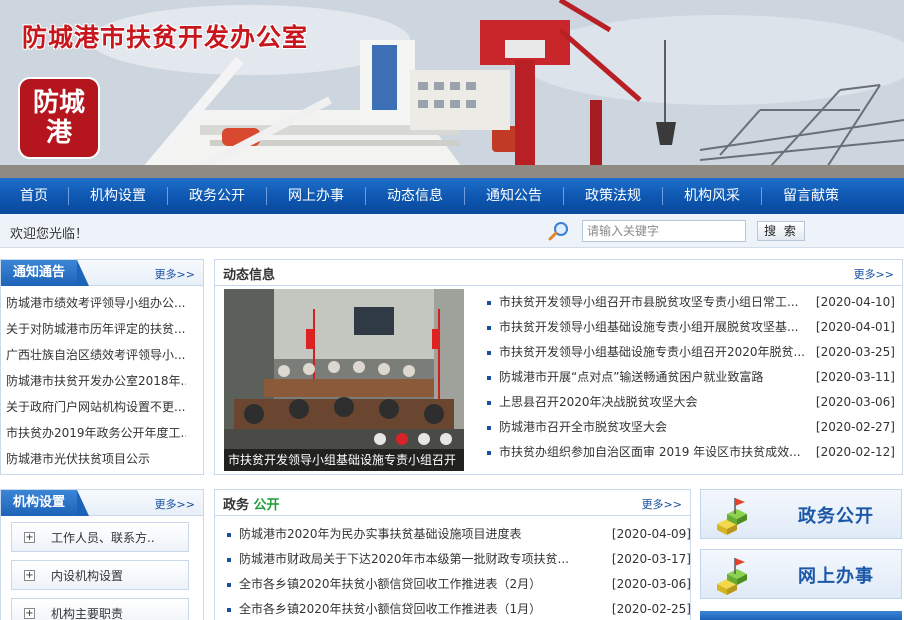 This screenshot has width=904, height=620. I want to click on gov-row: 全市各乡镇2020年扶贫小额信贷回收工作推进表（1月） [2020-02-25], so click(458, 608).